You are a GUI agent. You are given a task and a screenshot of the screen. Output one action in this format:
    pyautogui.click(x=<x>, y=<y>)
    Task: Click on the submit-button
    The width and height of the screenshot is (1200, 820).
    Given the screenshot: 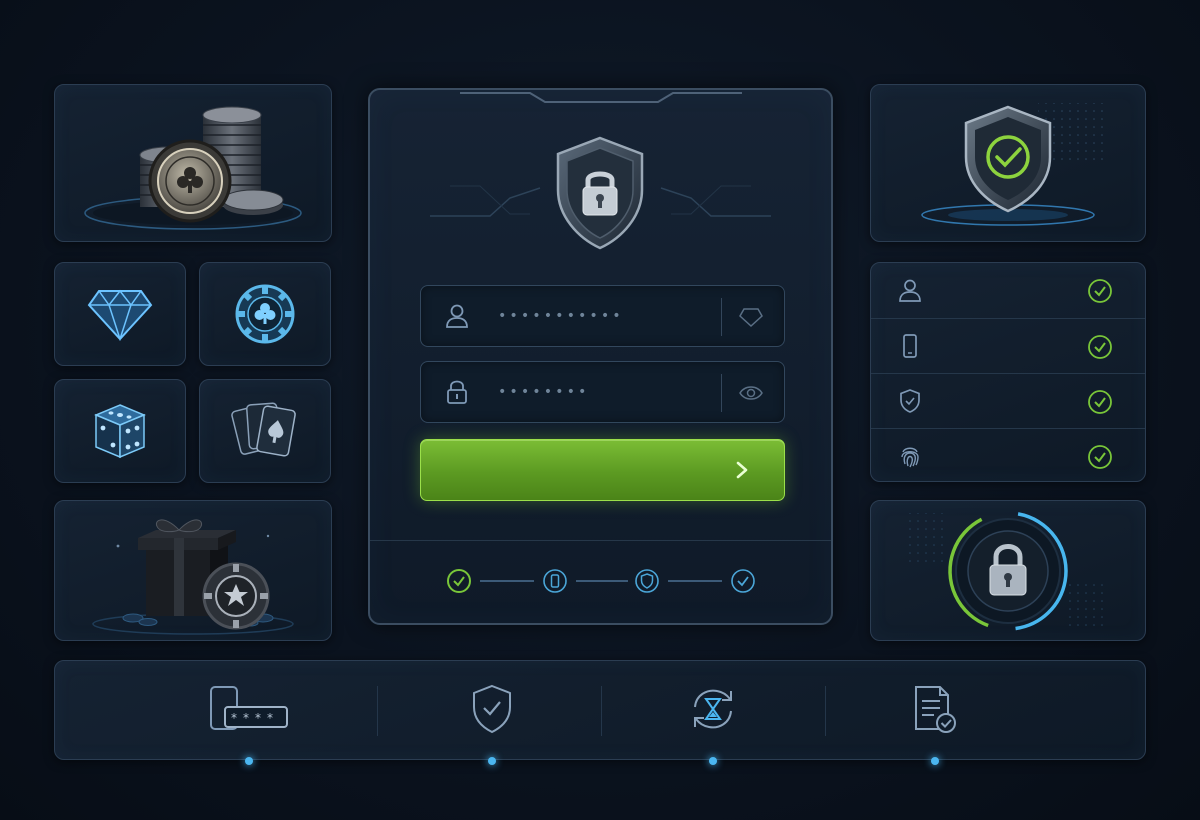 What is the action you would take?
    pyautogui.click(x=602, y=470)
    